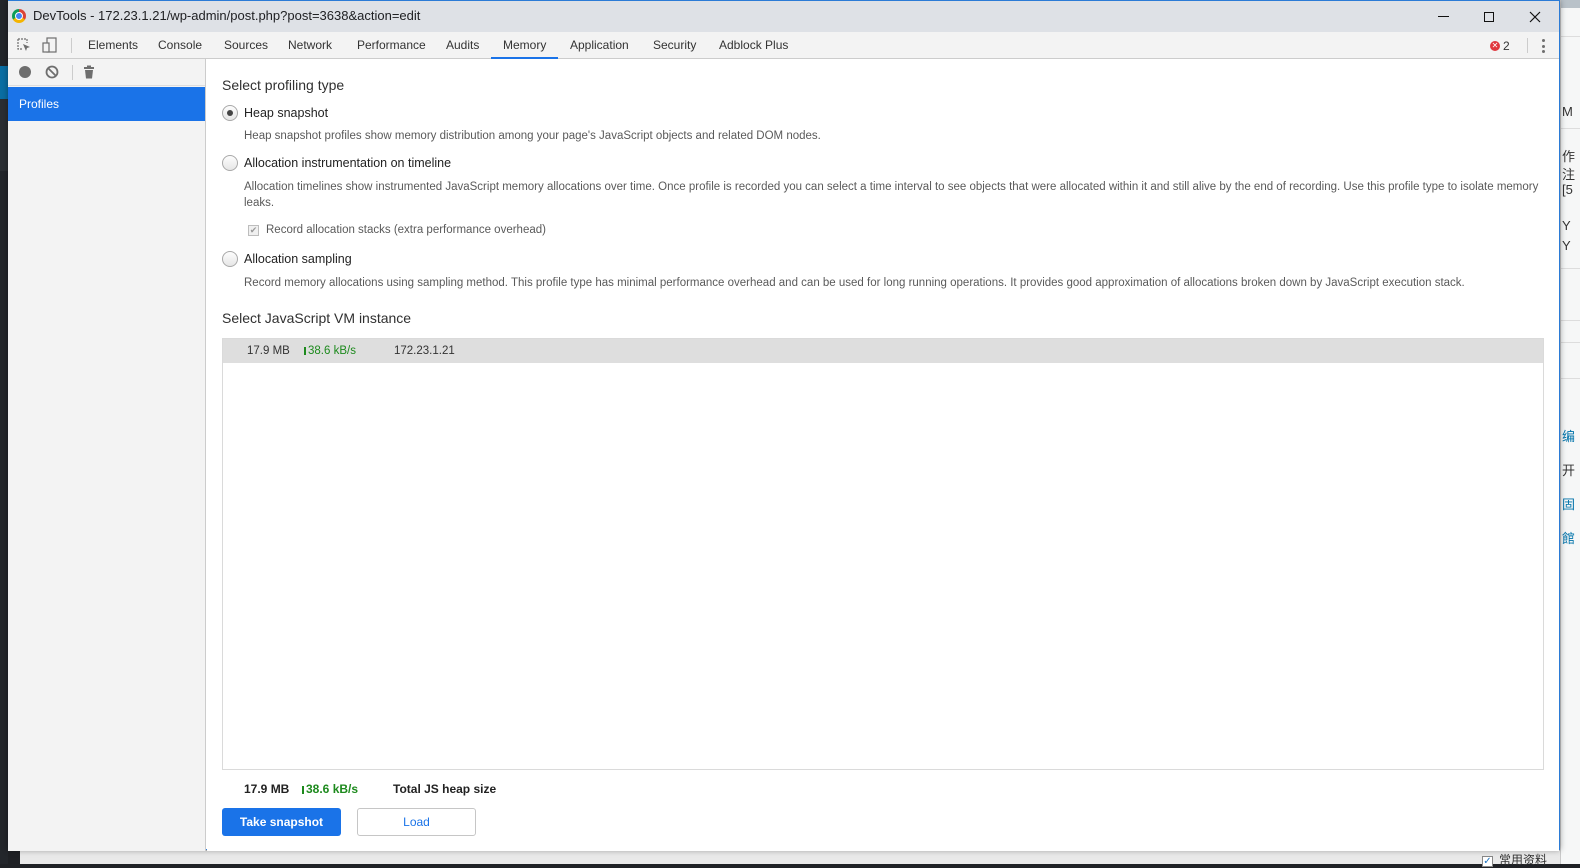  Describe the element at coordinates (1569, 174) in the screenshot. I see `bg-char: 注` at that location.